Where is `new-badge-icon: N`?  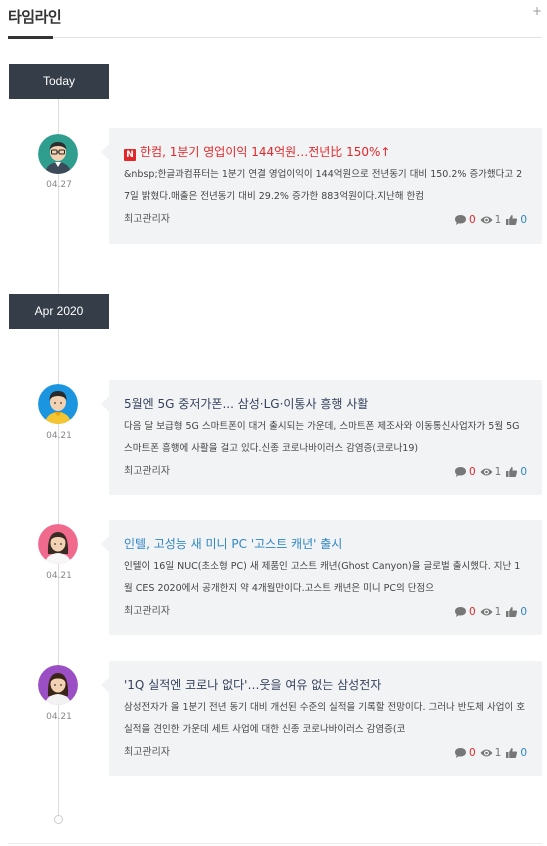
new-badge-icon: N is located at coordinates (130, 155).